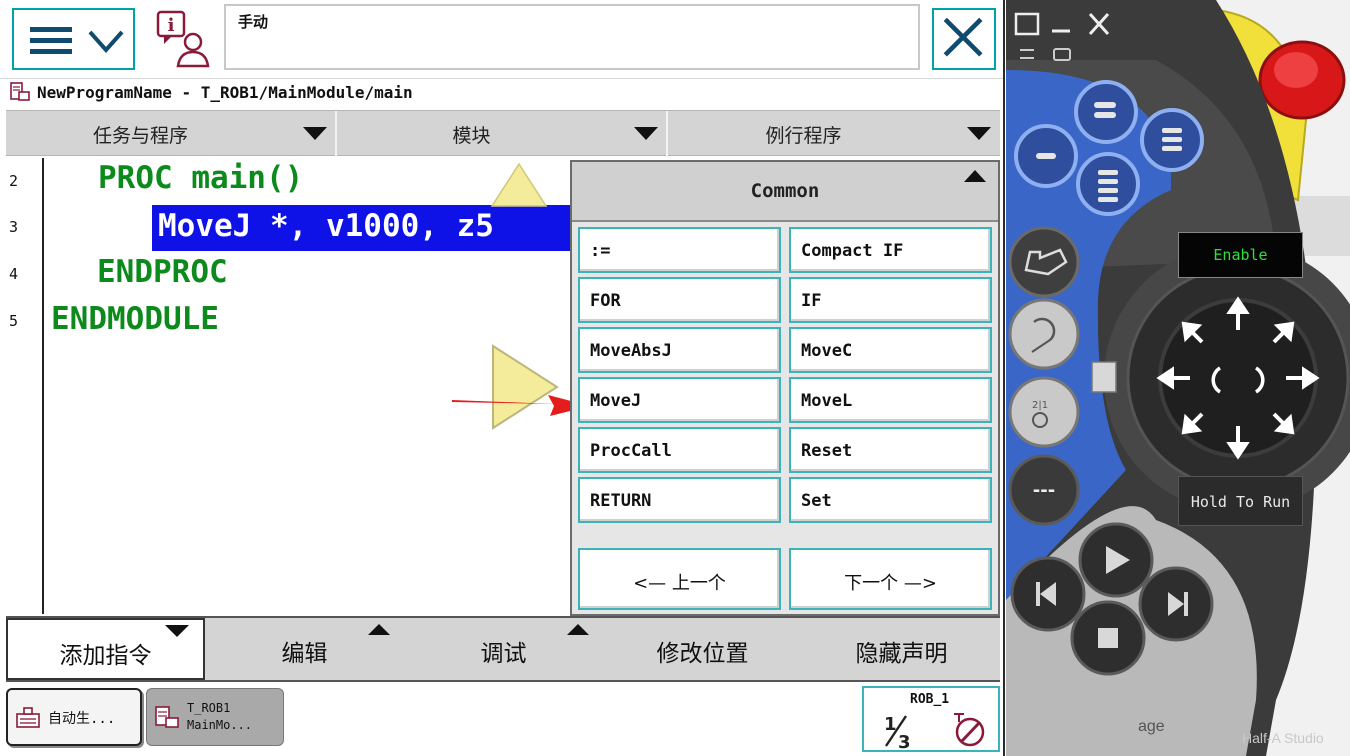  I want to click on instruction-button: :=, so click(679, 250).